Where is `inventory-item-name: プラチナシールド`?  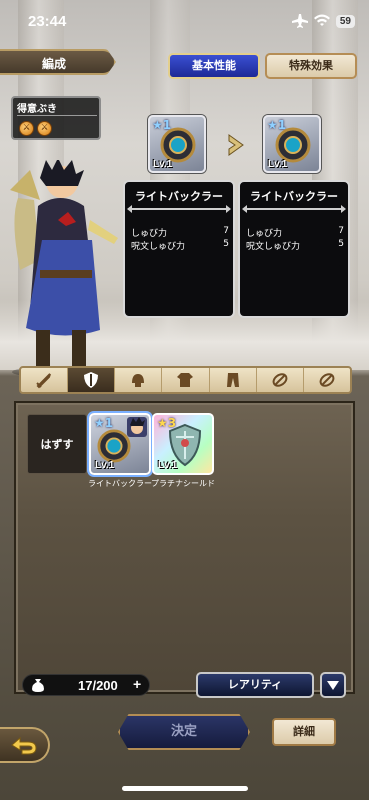
inventory-item-name: プラチナシールド is located at coordinates (183, 483).